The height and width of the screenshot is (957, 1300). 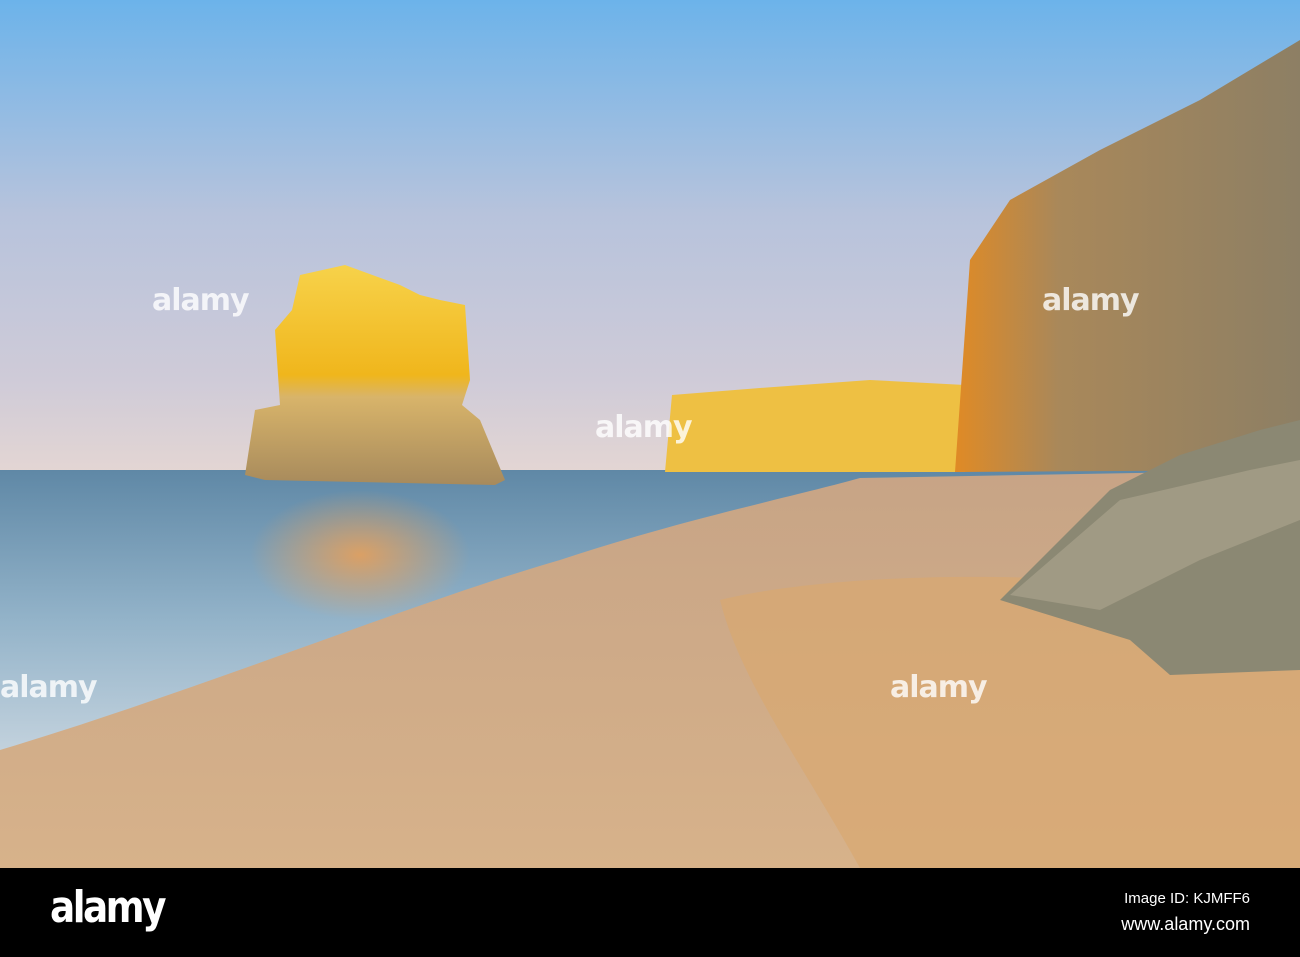 I want to click on image-id: Image ID: KJMFF6, so click(x=1187, y=898).